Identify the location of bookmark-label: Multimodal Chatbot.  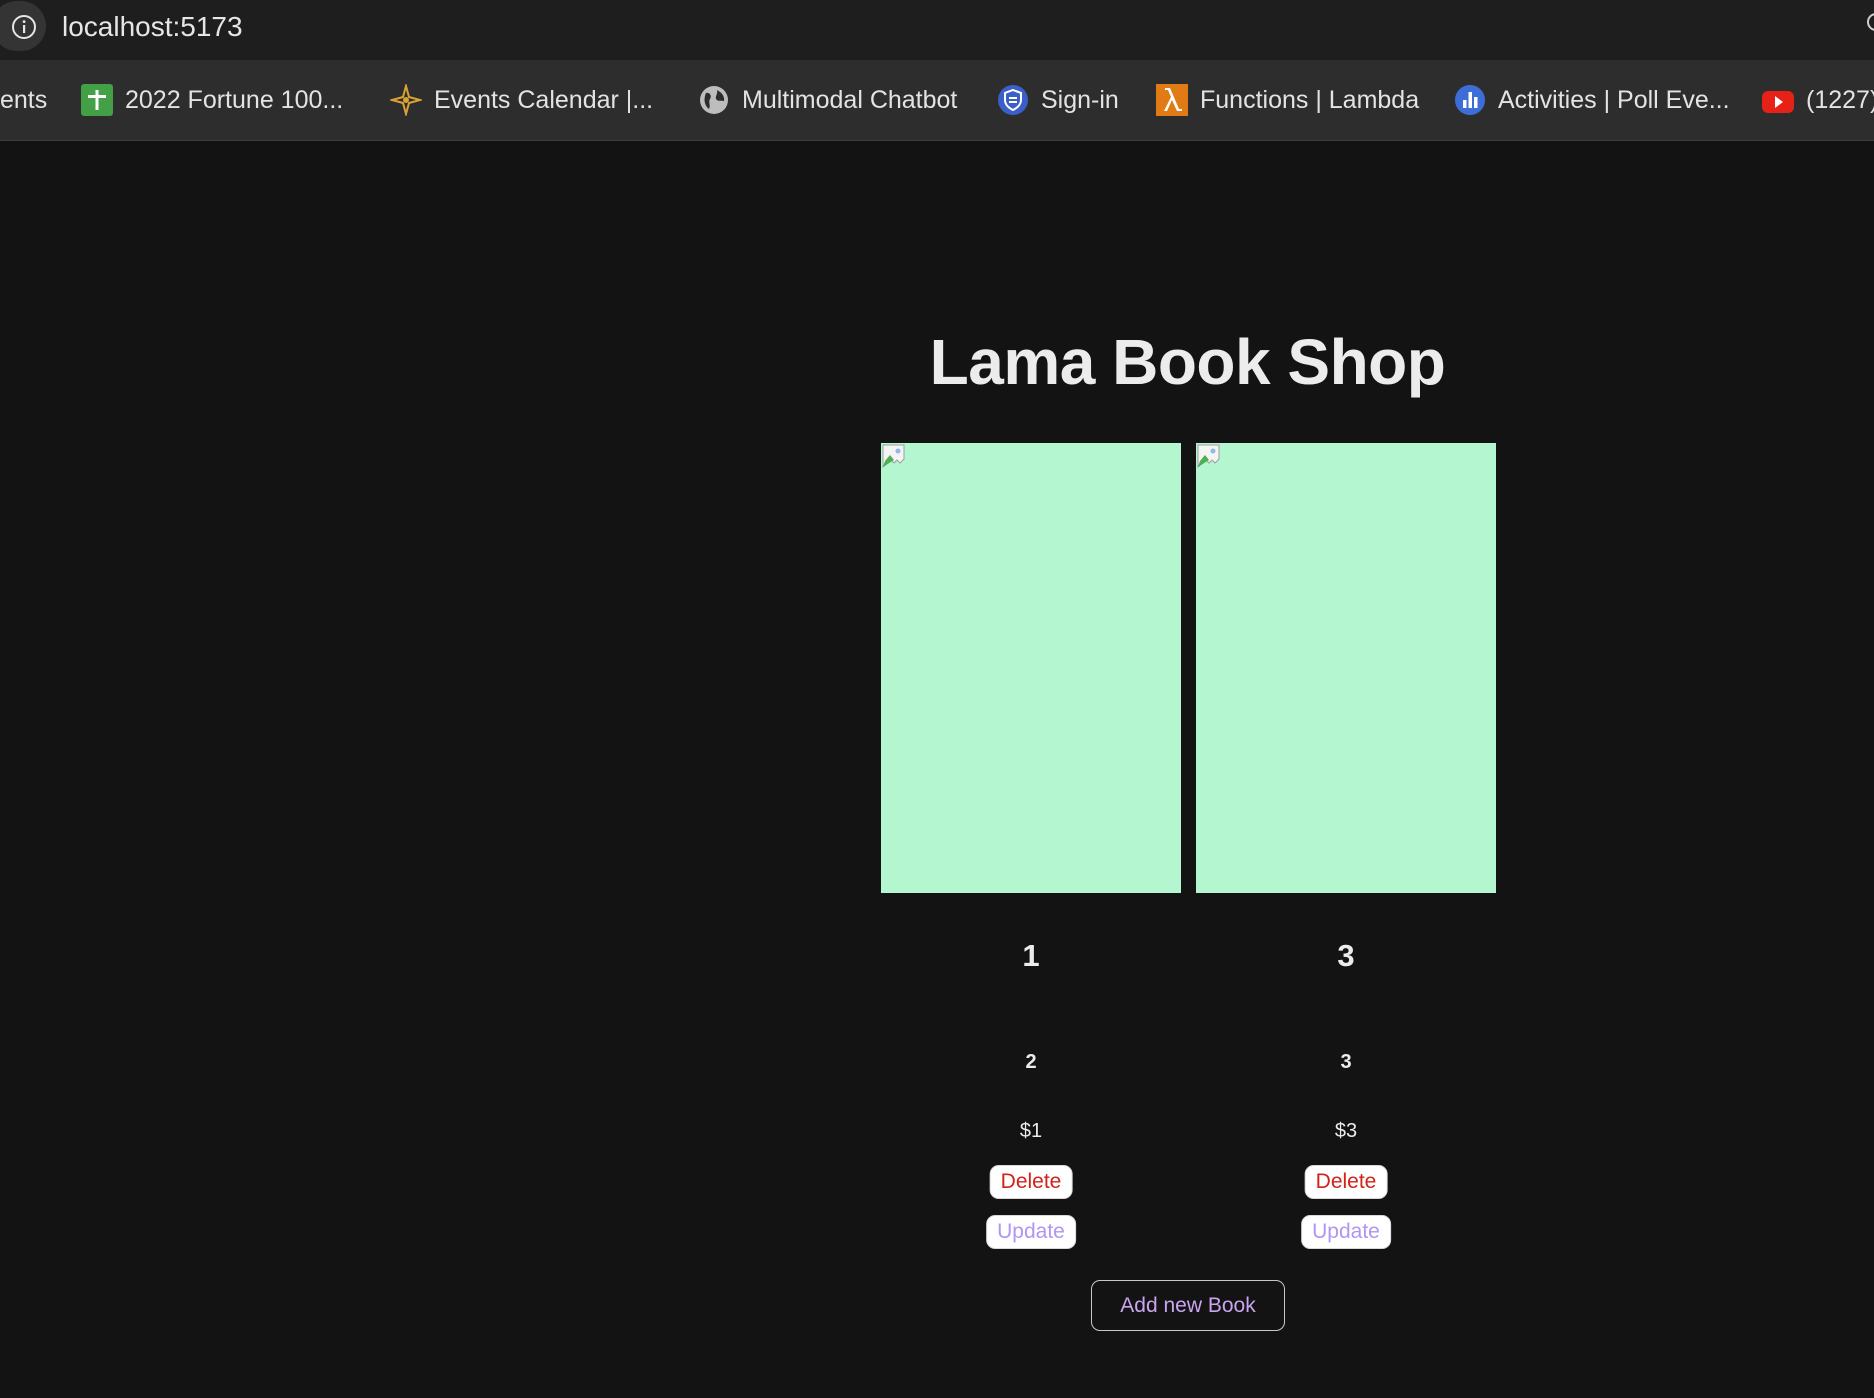
(850, 99).